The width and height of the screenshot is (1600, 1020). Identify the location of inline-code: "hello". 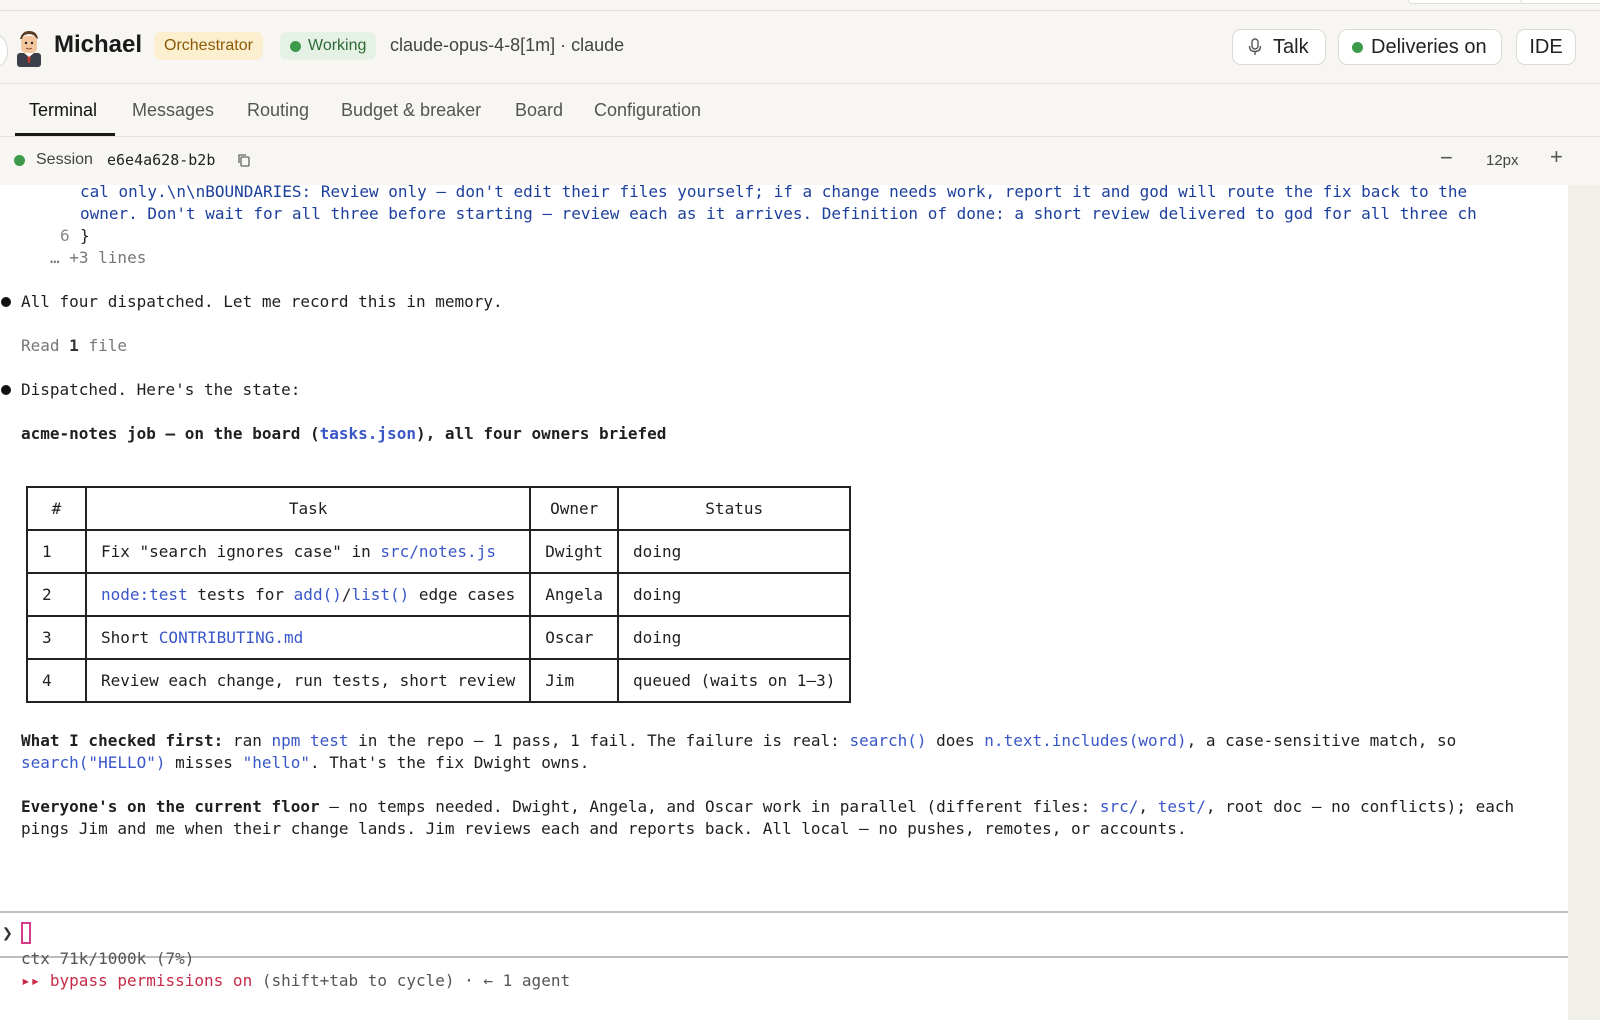
(276, 762).